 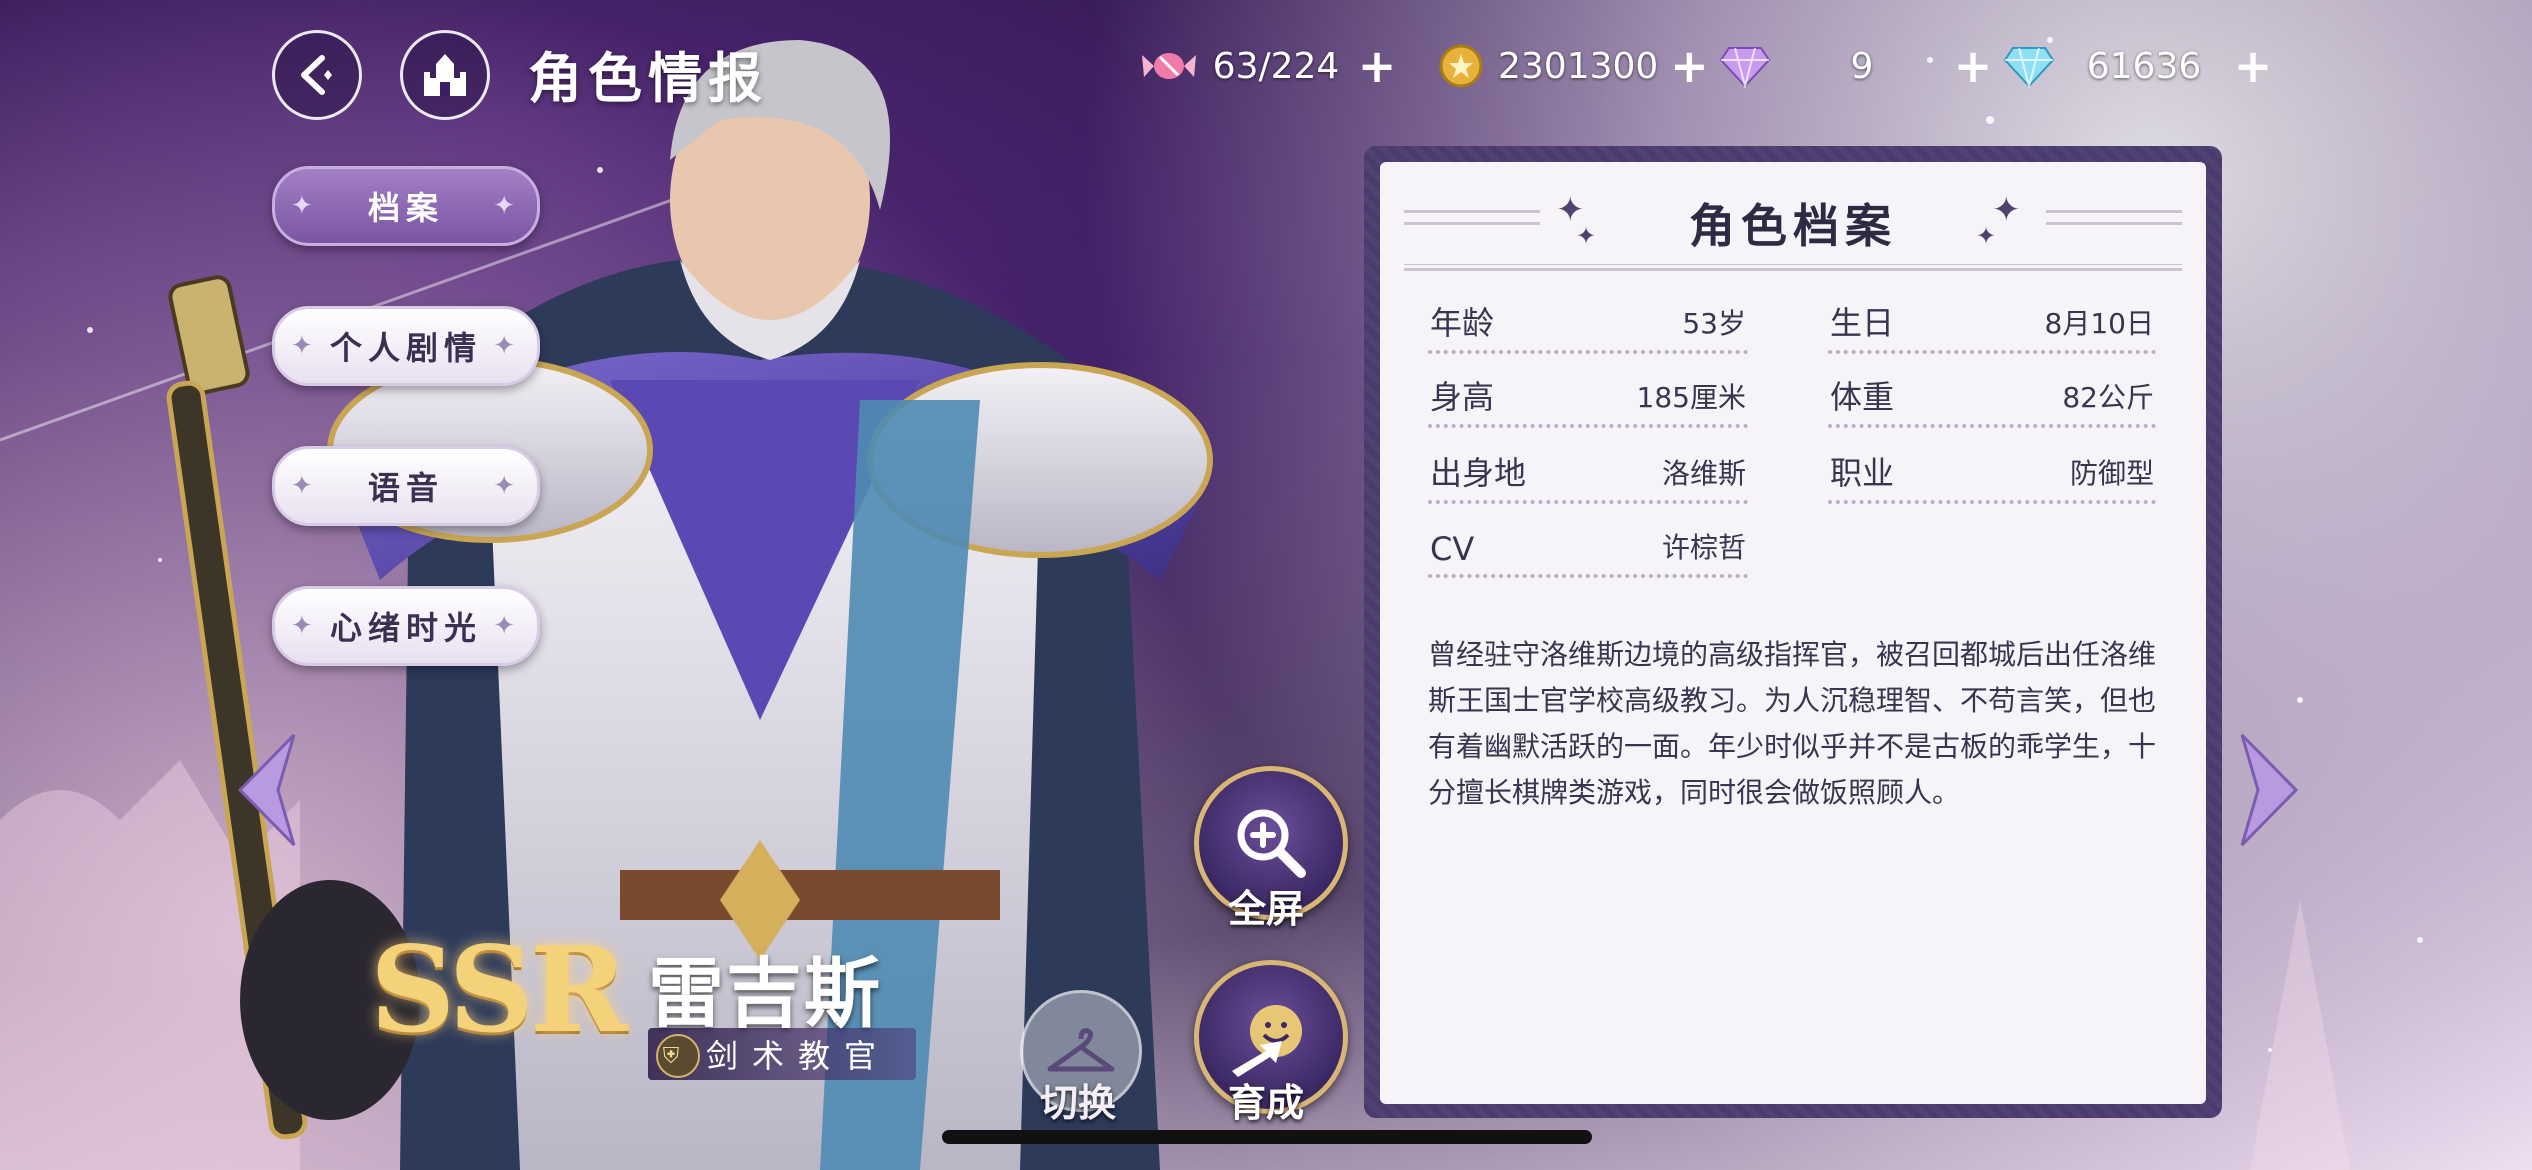 I want to click on next-character-arrow-icon, so click(x=2267, y=790).